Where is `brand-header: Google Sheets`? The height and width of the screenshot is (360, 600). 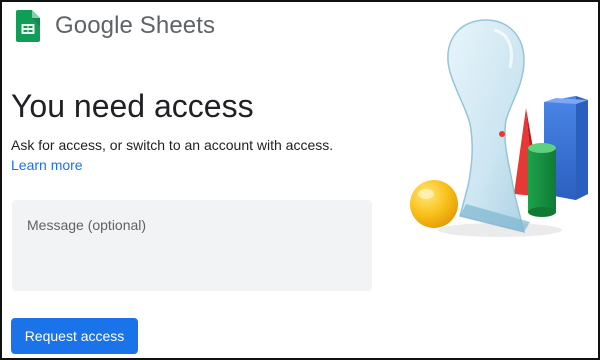 brand-header: Google Sheets is located at coordinates (115, 26).